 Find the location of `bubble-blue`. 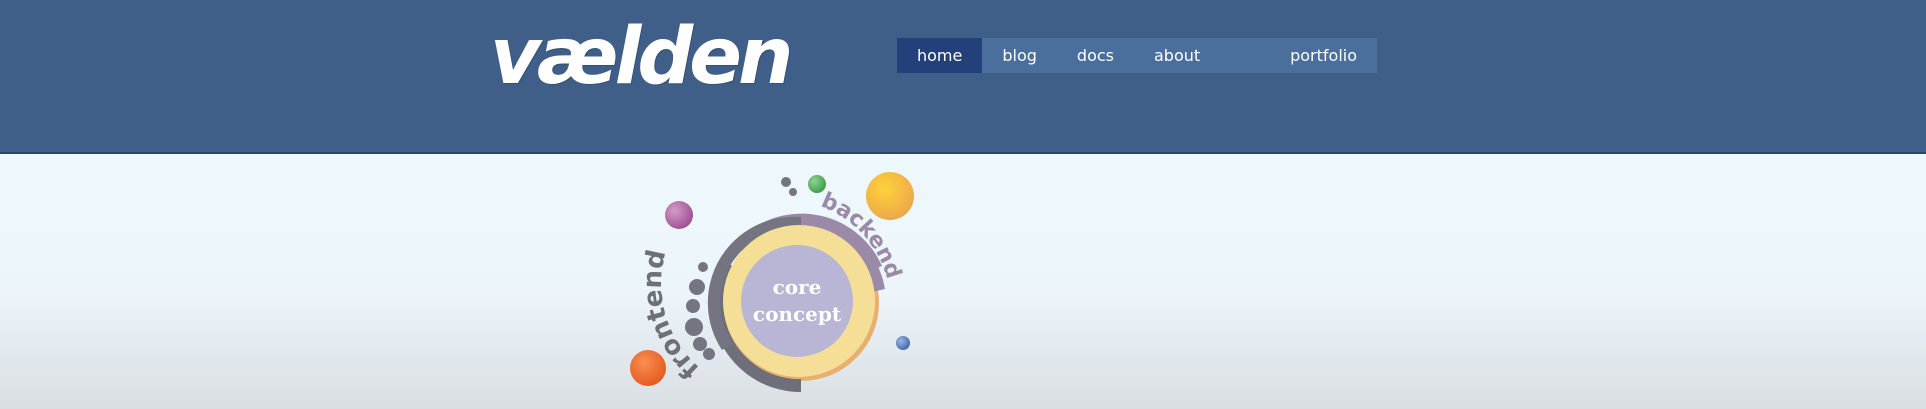

bubble-blue is located at coordinates (903, 343).